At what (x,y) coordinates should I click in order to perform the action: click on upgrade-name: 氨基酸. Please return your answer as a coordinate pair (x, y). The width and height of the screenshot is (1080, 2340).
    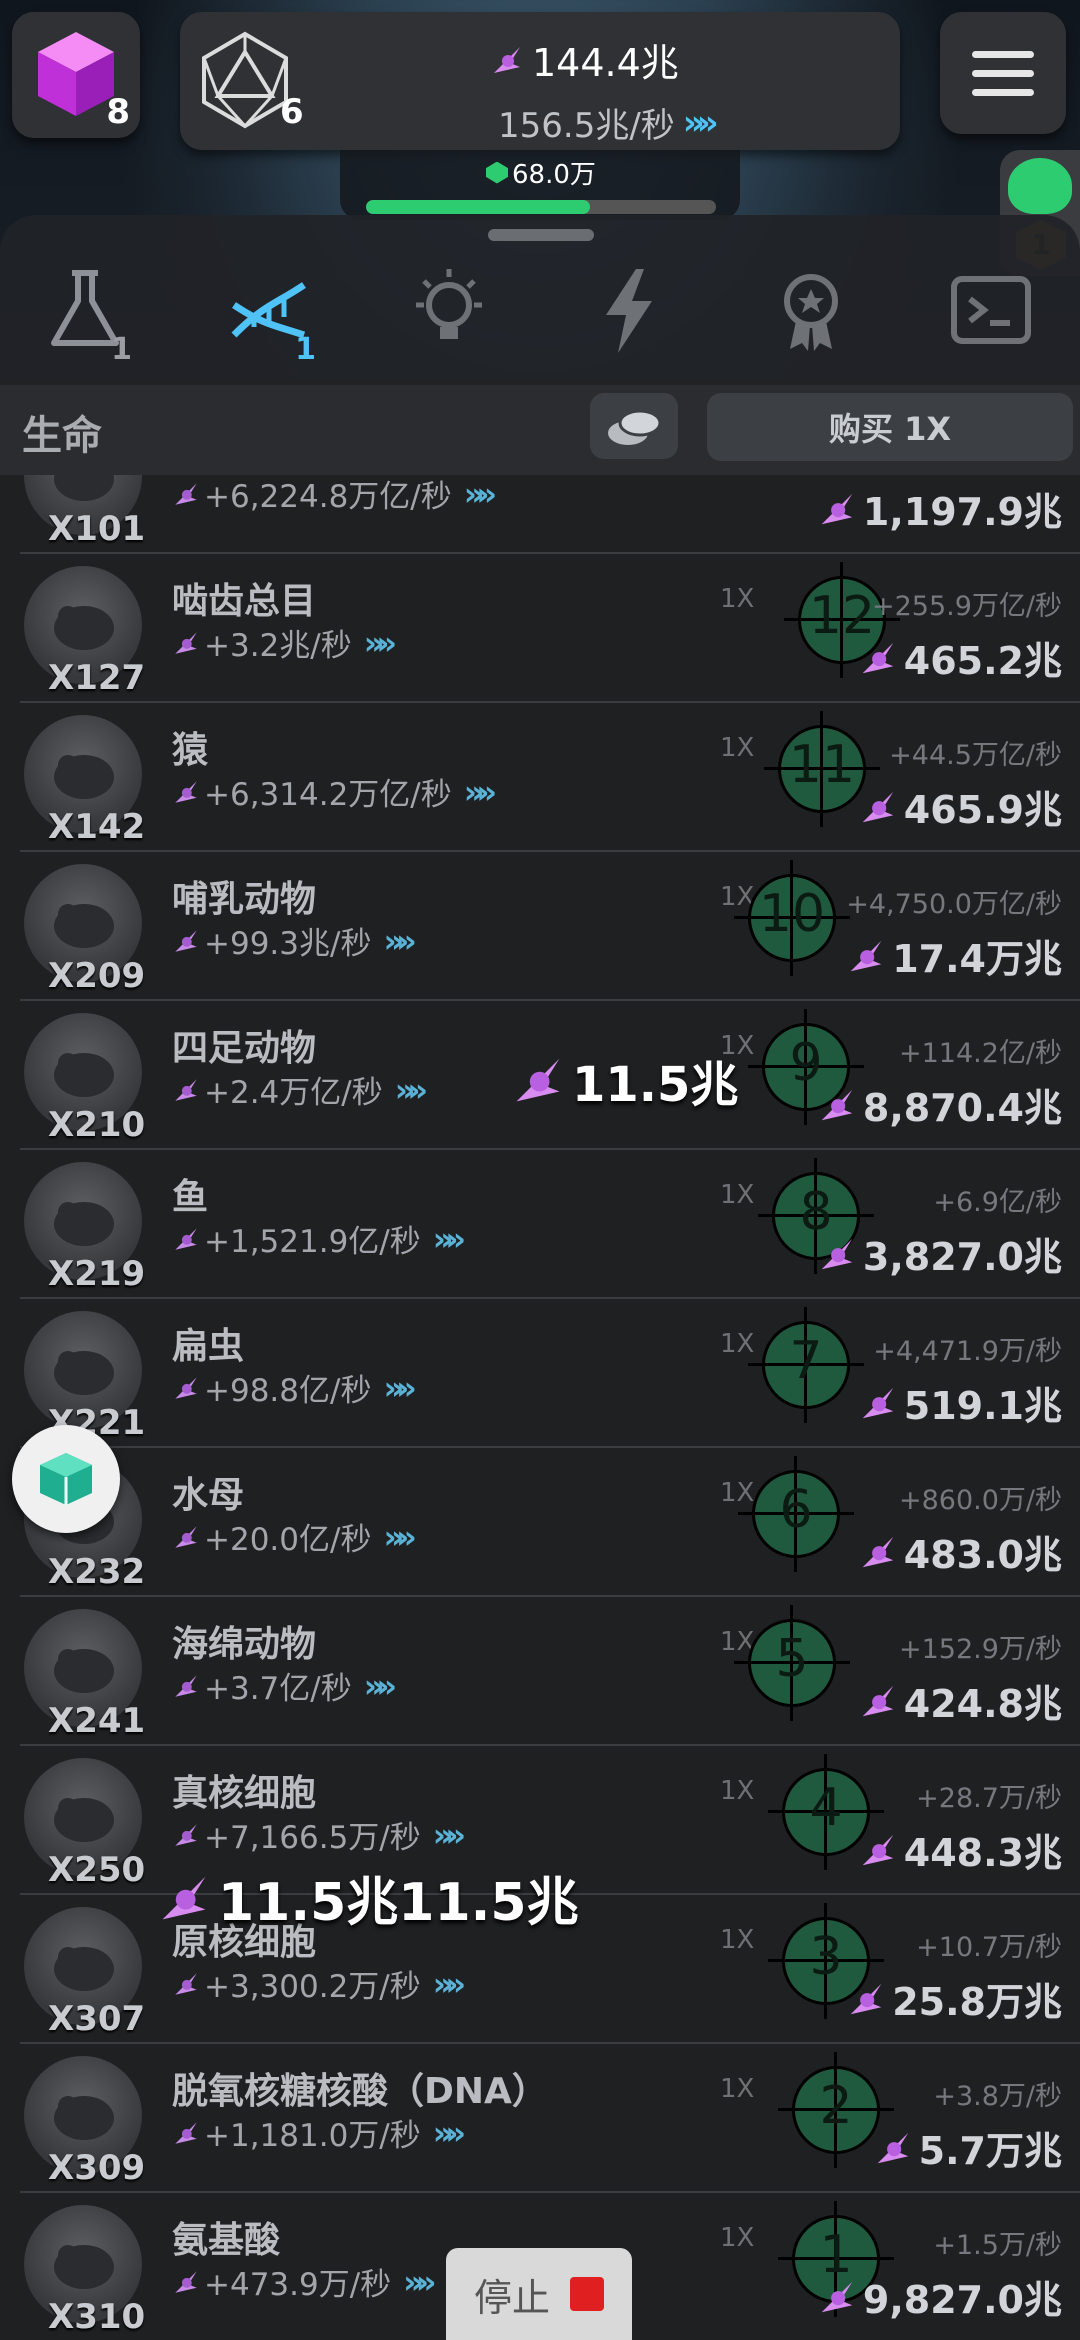
    Looking at the image, I should click on (226, 2240).